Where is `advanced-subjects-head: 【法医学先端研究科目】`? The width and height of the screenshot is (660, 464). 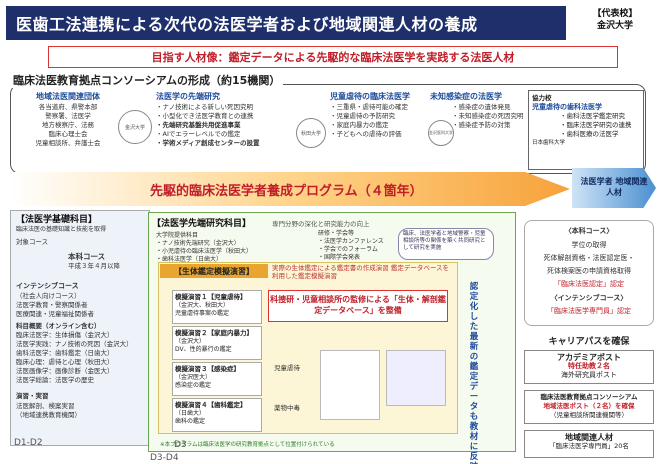
advanced-subjects-head: 【法医学先端研究科目】 is located at coordinates (202, 224).